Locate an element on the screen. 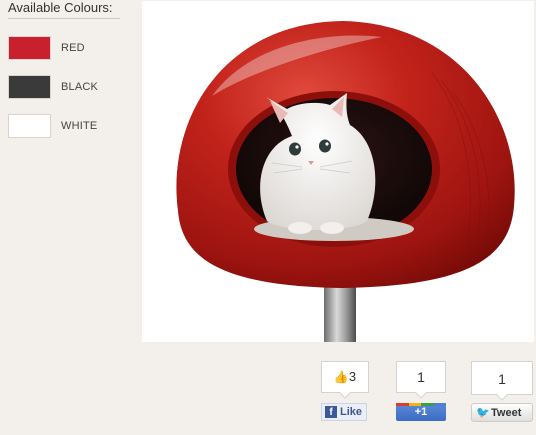  facebook-like-count: 👍3 is located at coordinates (345, 377).